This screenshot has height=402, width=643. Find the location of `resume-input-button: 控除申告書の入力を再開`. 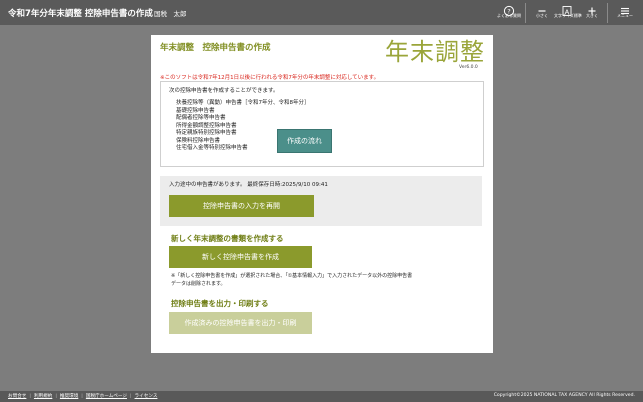

resume-input-button: 控除申告書の入力を再開 is located at coordinates (241, 206).